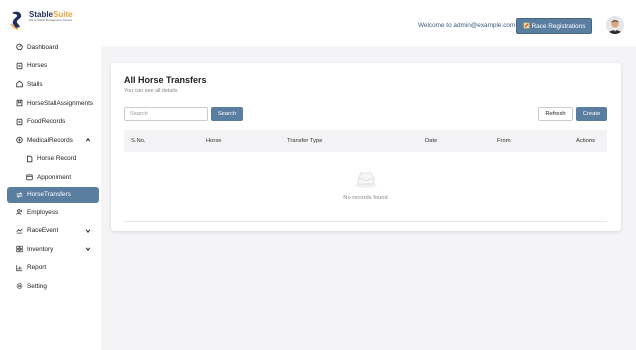  What do you see at coordinates (166, 114) in the screenshot?
I see `search-input: Search` at bounding box center [166, 114].